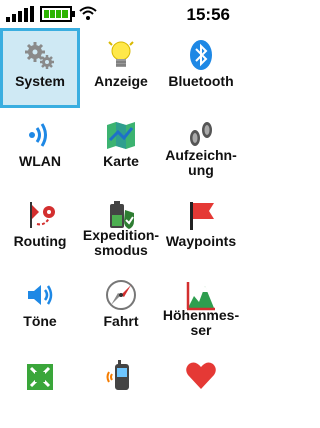 The image size is (320, 428). I want to click on menu-item-system: System, so click(40, 68).